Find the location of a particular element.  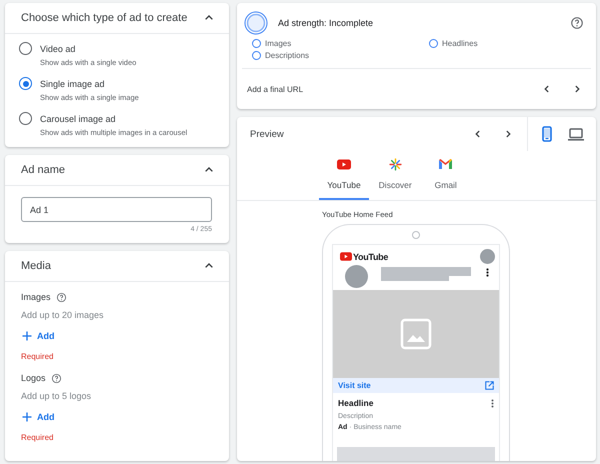

visit-site-link: Visit site is located at coordinates (354, 385).